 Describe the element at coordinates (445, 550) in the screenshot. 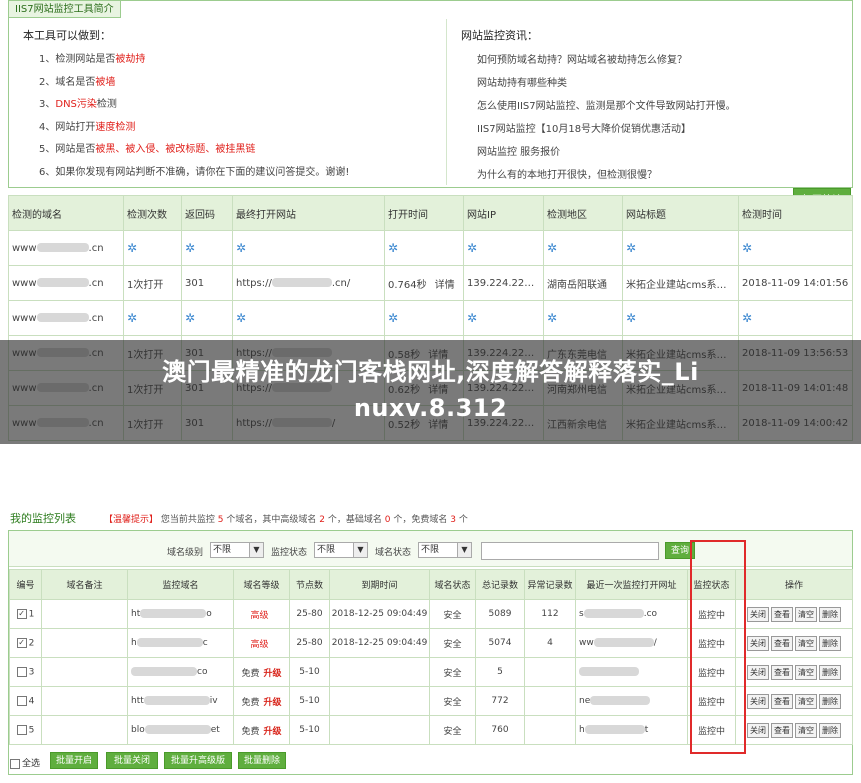

I see `domain-status-filter-select: 不限 ▼` at that location.